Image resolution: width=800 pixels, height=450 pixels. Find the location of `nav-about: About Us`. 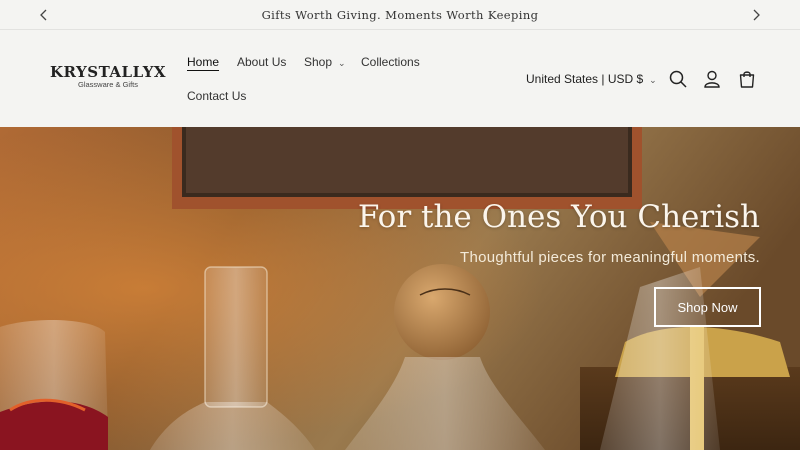

nav-about: About Us is located at coordinates (261, 62).